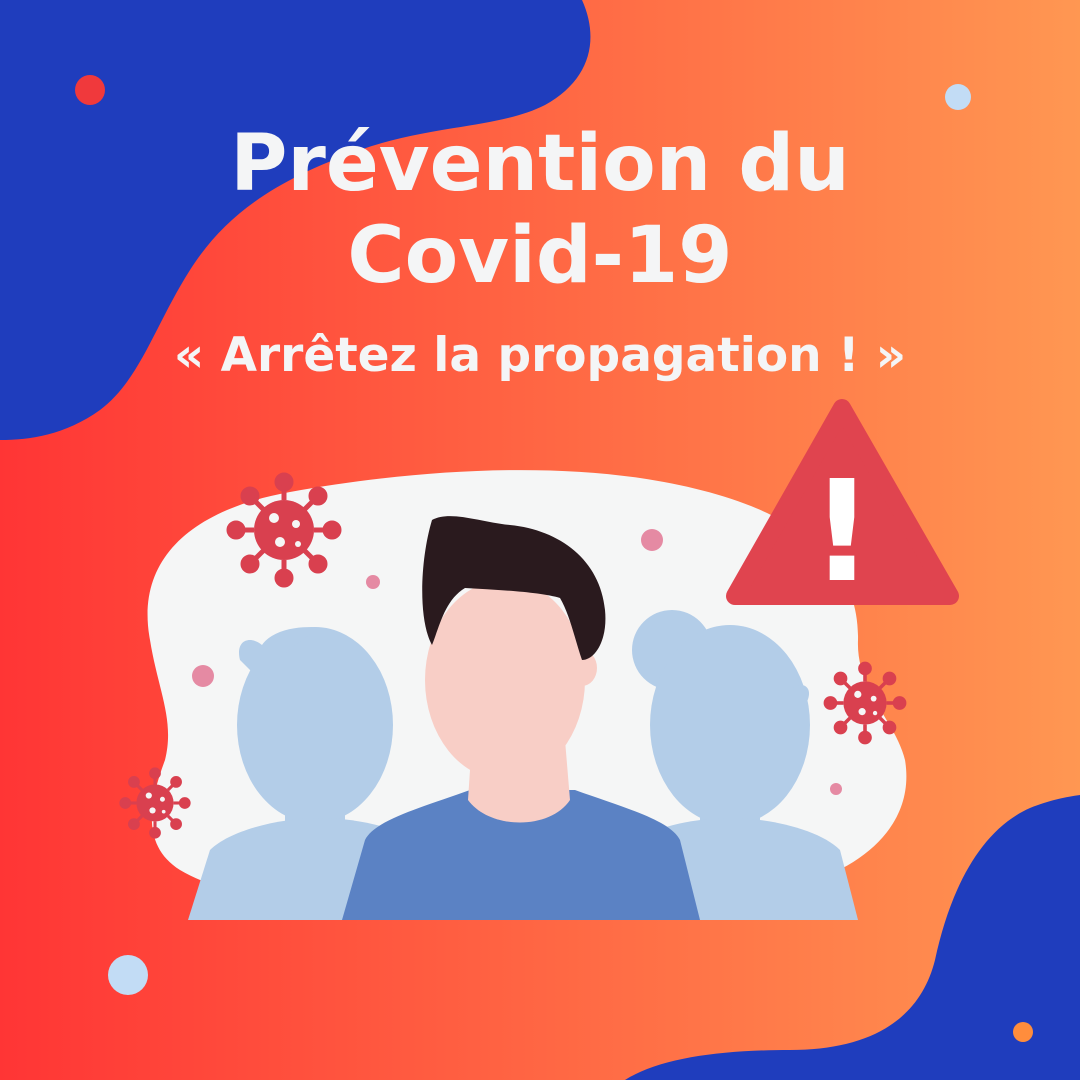 The width and height of the screenshot is (1080, 1080). What do you see at coordinates (842, 532) in the screenshot?
I see `warning-exclamation: !` at bounding box center [842, 532].